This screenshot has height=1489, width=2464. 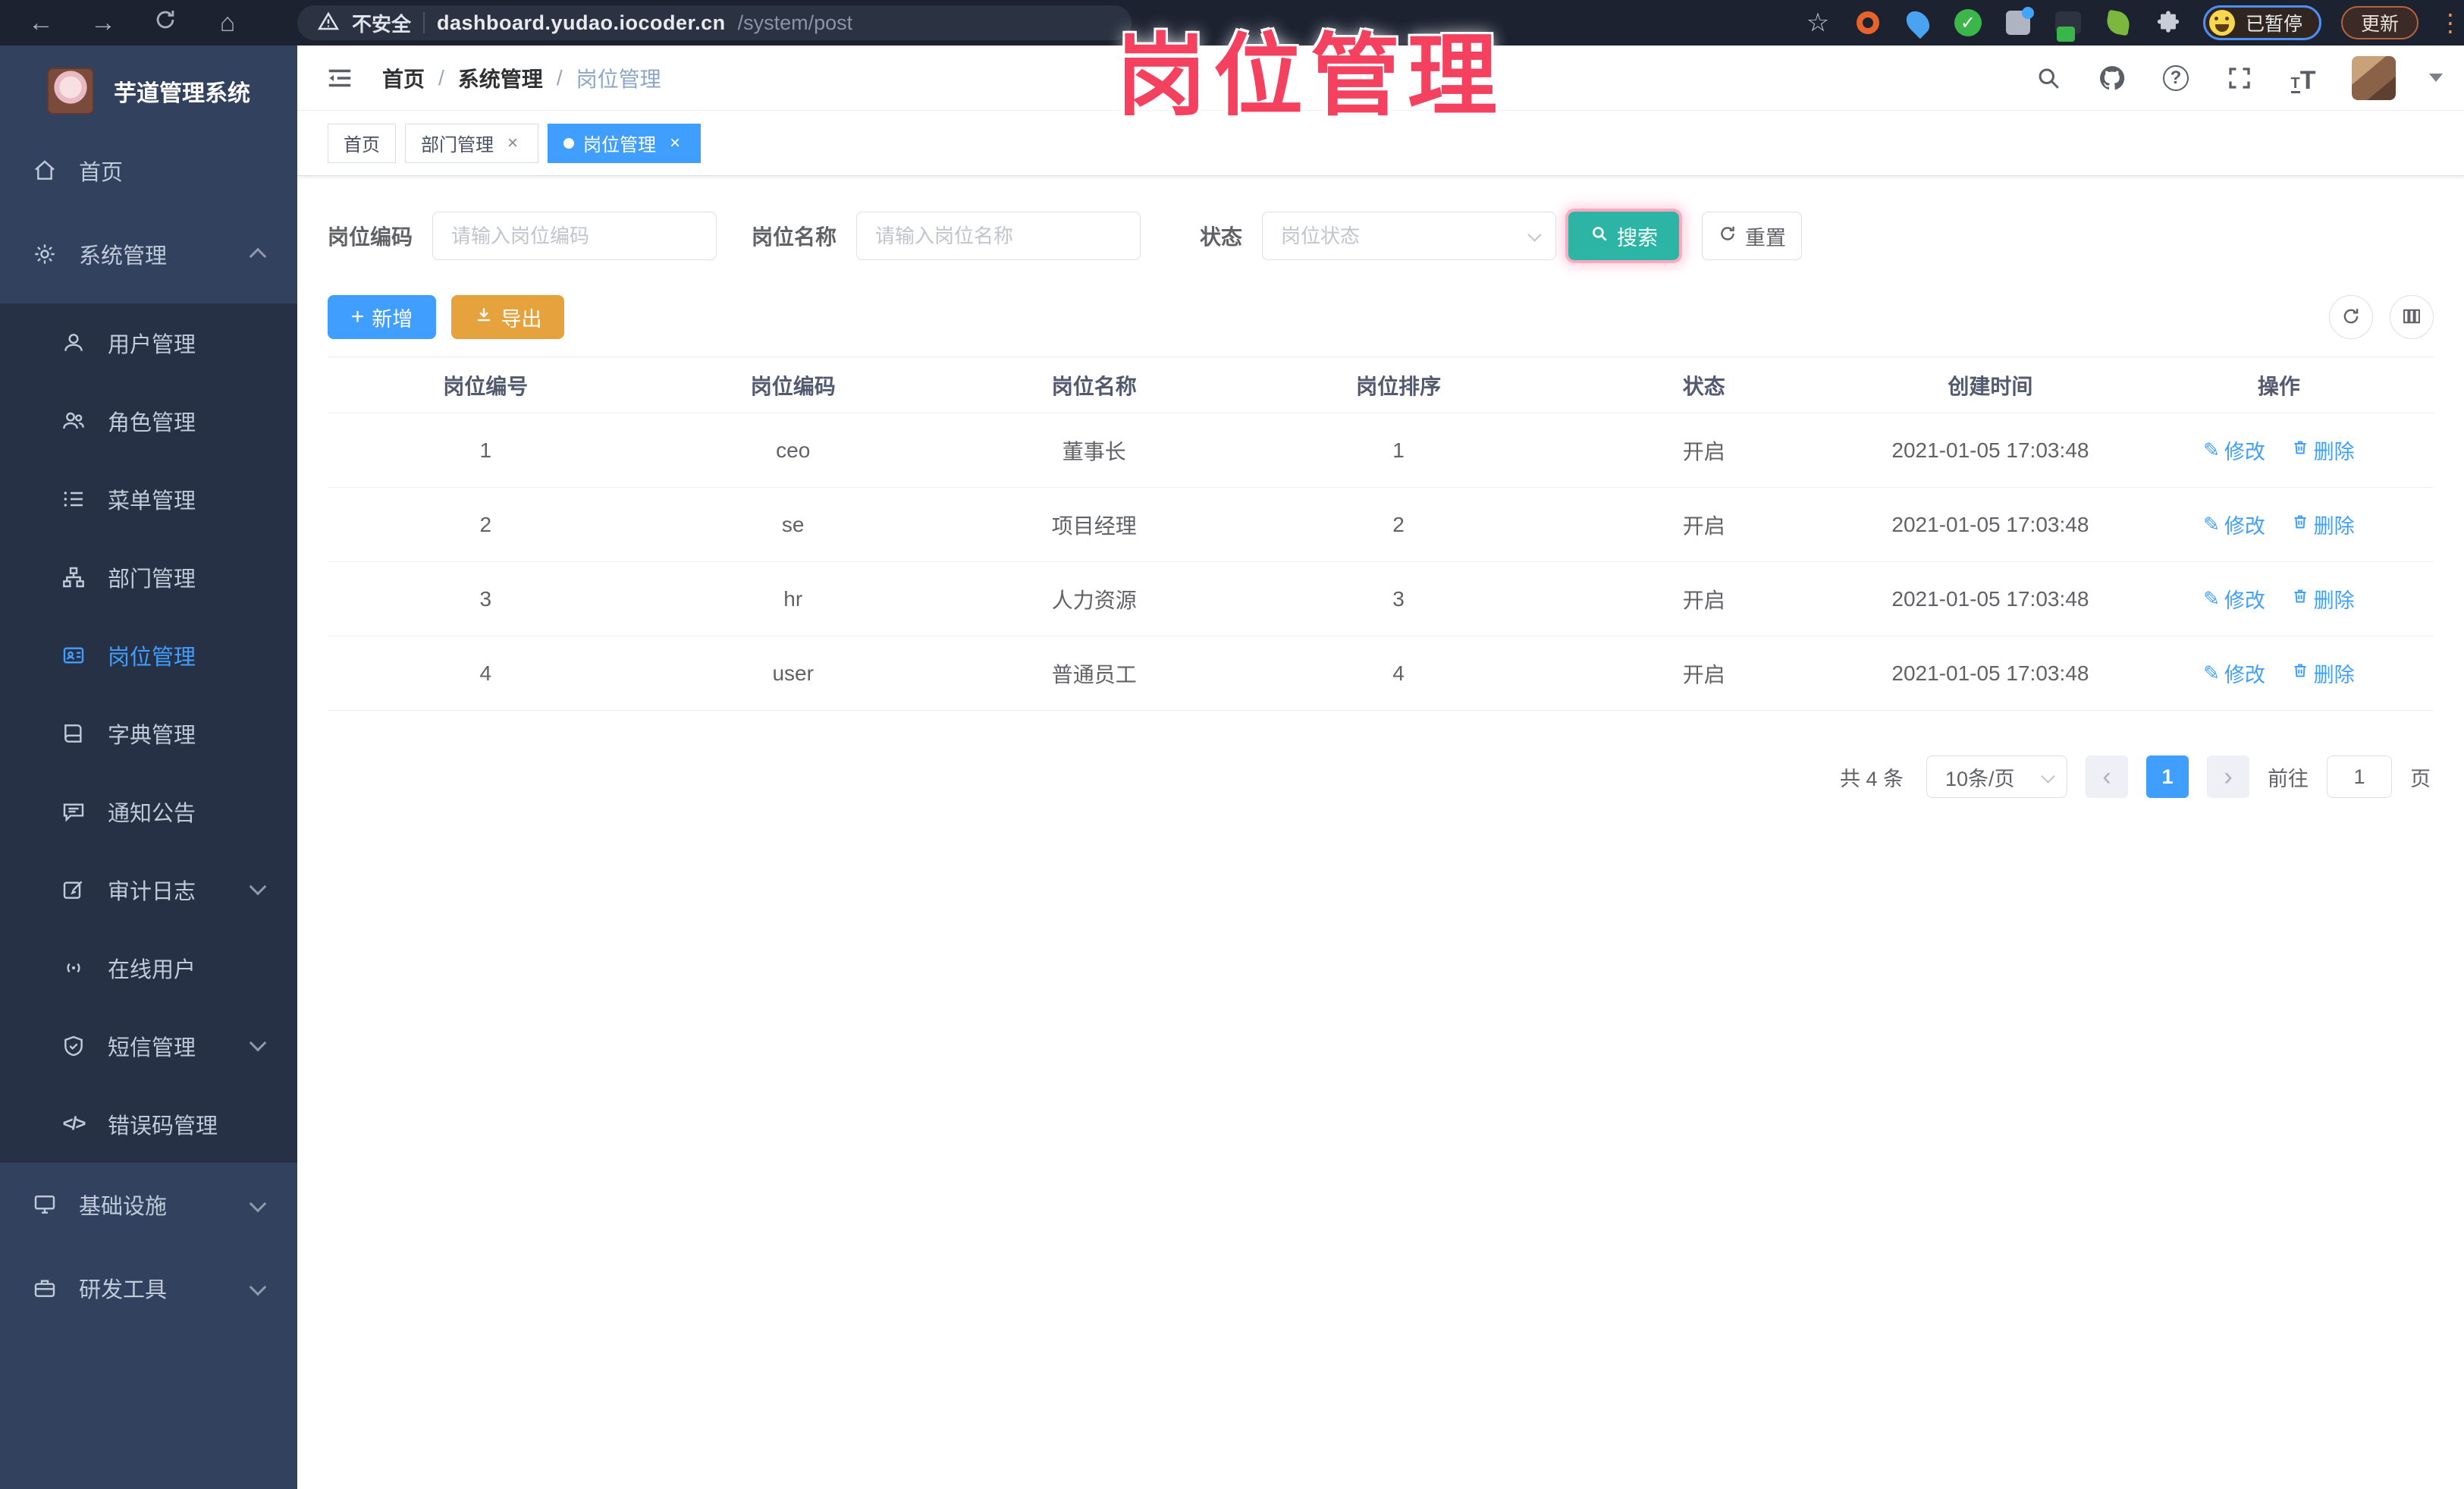 What do you see at coordinates (41, 22) in the screenshot?
I see `browser-back-button: ←` at bounding box center [41, 22].